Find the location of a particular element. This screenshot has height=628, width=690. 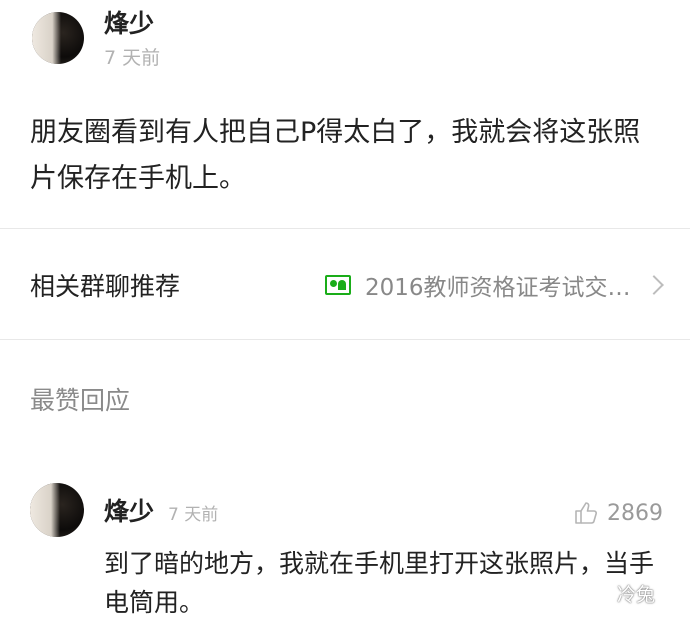

post-author-avatar is located at coordinates (58, 38).